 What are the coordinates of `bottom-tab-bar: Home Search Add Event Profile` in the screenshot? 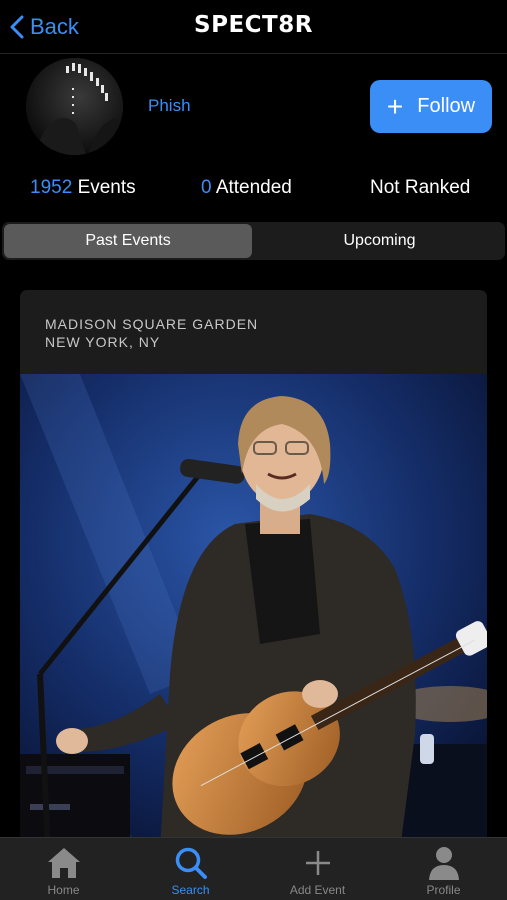 It's located at (253, 868).